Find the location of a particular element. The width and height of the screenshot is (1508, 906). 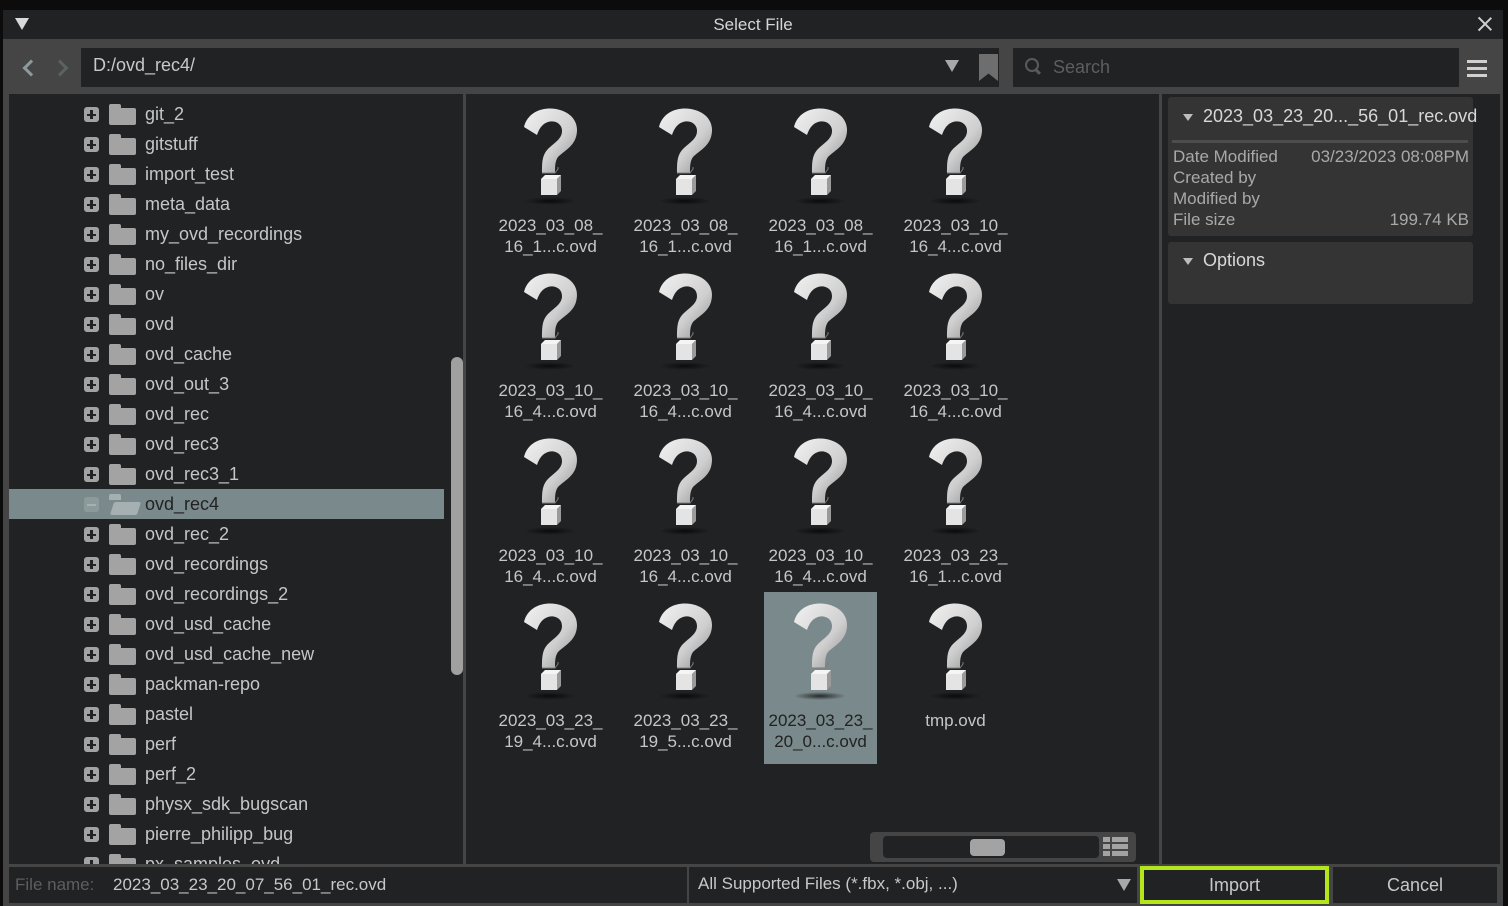

cancel-button: Cancel is located at coordinates (1415, 885).